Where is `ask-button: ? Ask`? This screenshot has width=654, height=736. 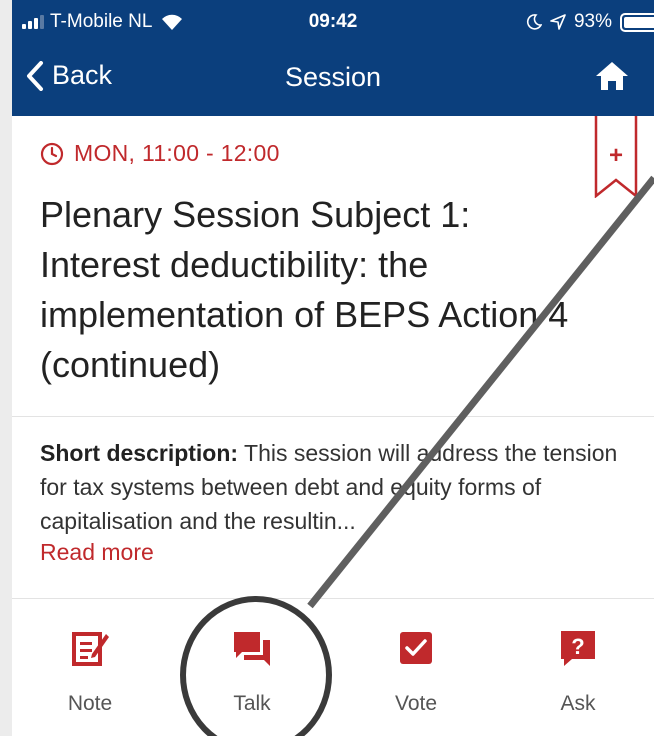
ask-button: ? Ask is located at coordinates (578, 665).